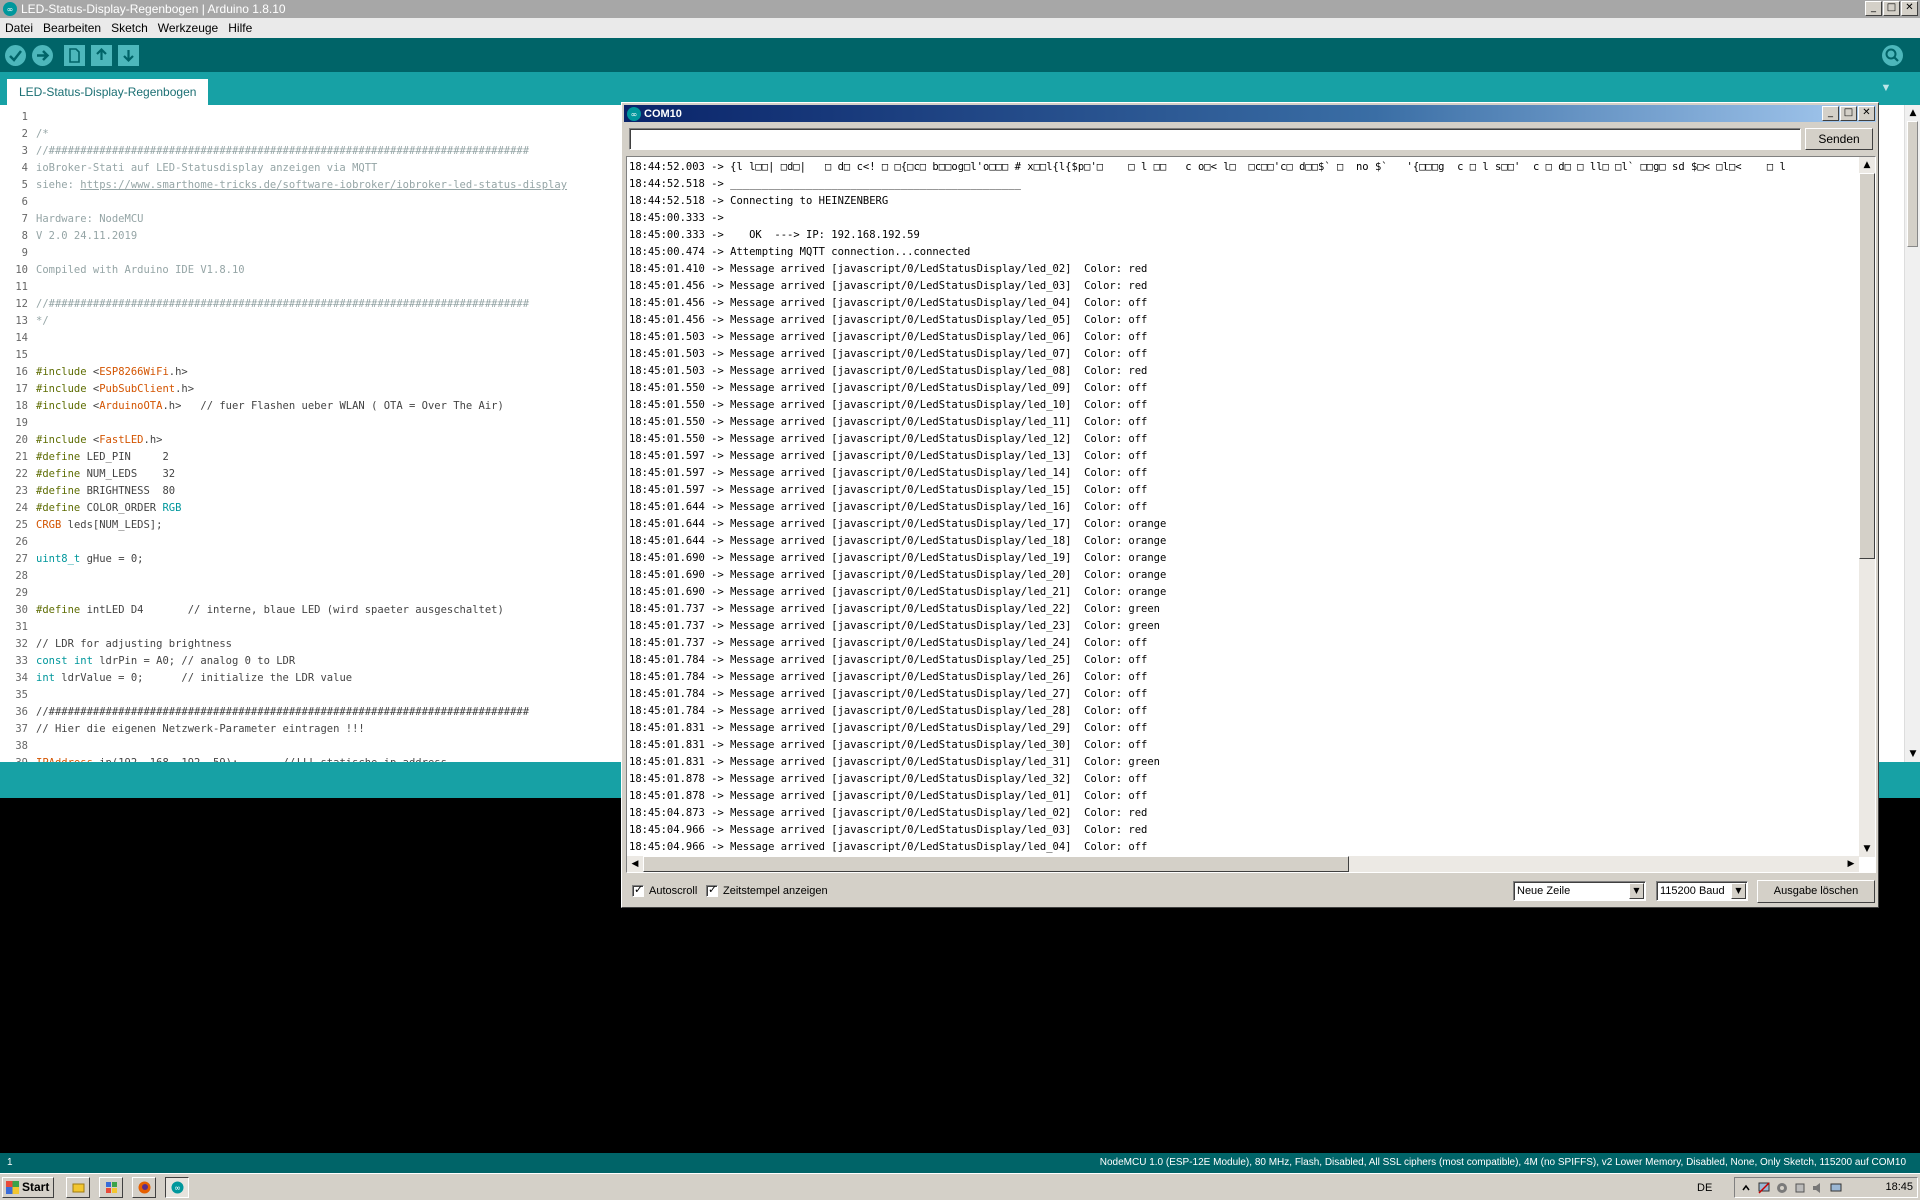  I want to click on code-line: Hardware: NodeMCU, so click(336, 219).